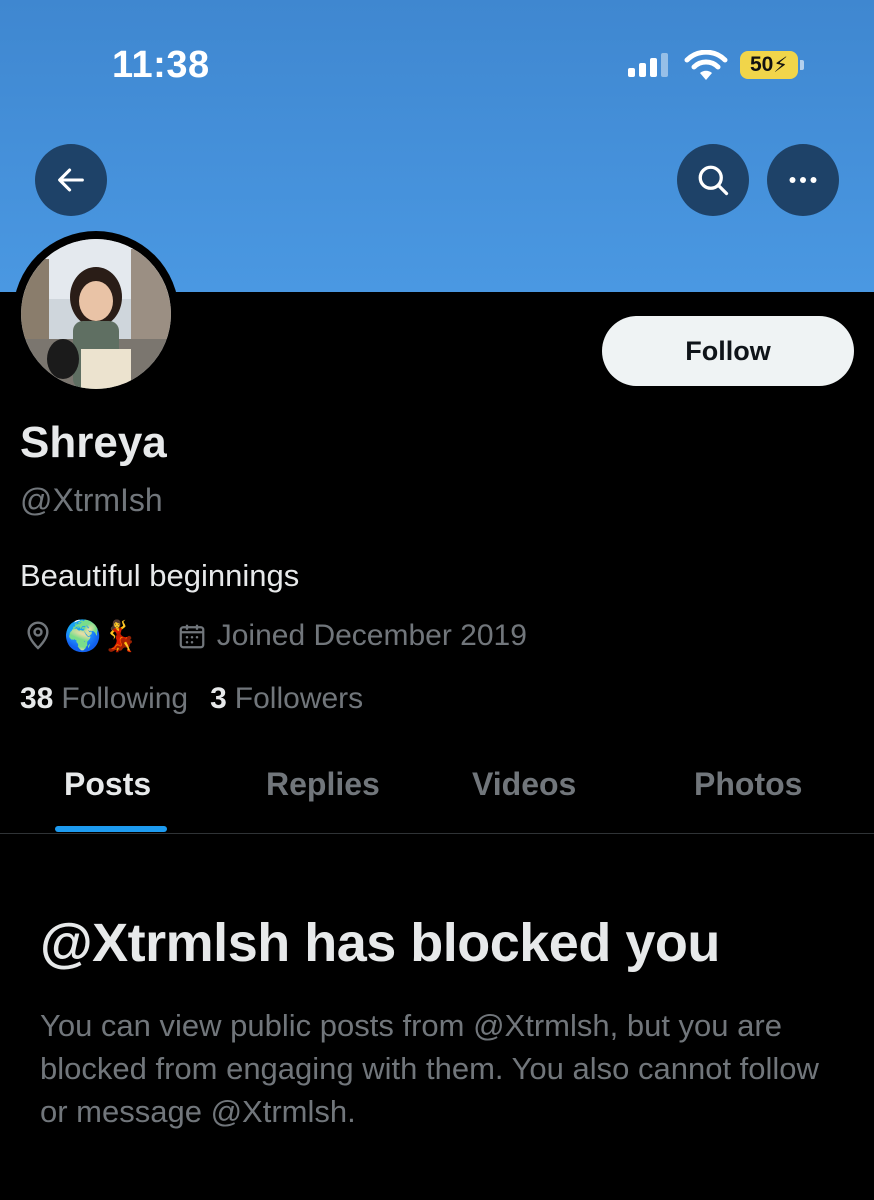 Image resolution: width=874 pixels, height=1200 pixels. What do you see at coordinates (437, 797) in the screenshot?
I see `profile-tabs: Posts Replies Videos Photos` at bounding box center [437, 797].